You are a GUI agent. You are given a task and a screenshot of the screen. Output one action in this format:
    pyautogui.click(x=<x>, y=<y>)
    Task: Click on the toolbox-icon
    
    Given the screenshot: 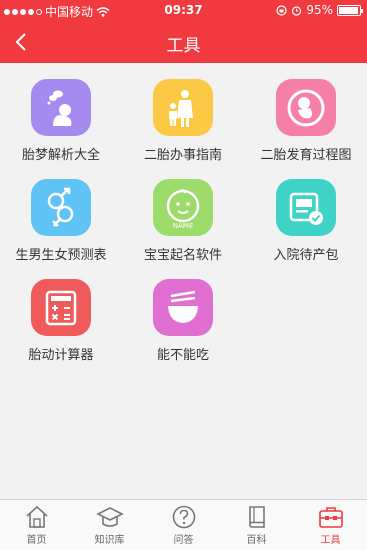 What is the action you would take?
    pyautogui.click(x=330, y=517)
    